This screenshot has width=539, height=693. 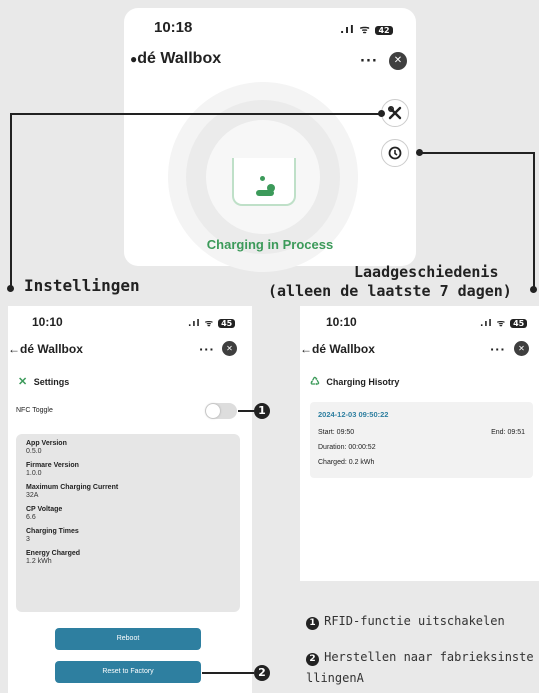 I want to click on badge-one: 1, so click(x=262, y=411).